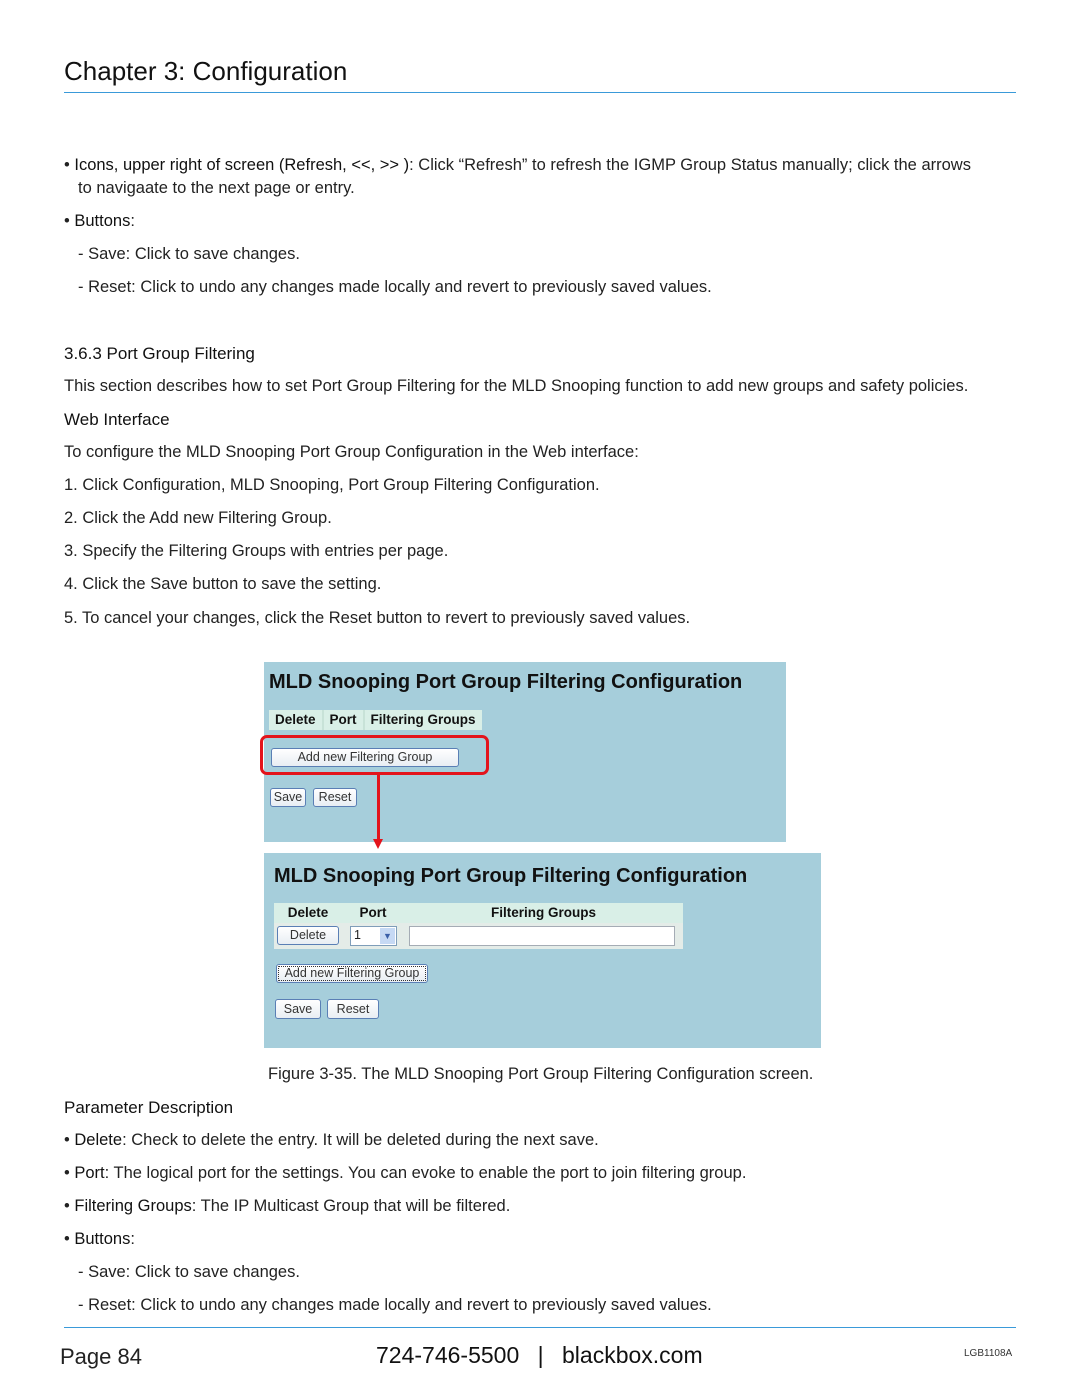 The width and height of the screenshot is (1080, 1397). I want to click on arrow-line, so click(378, 808).